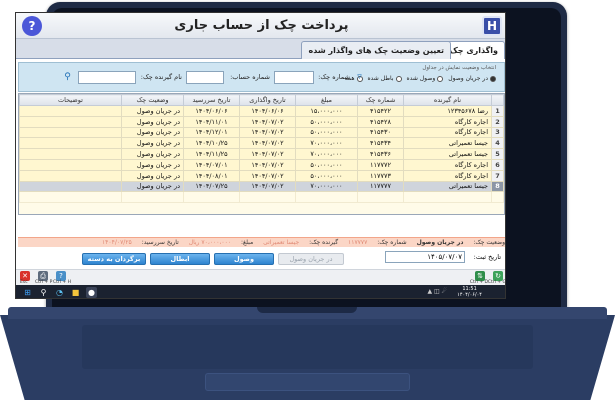 This screenshot has width=615, height=400. Describe the element at coordinates (380, 164) in the screenshot. I see `cell-check-number: ۱۱۷۷۷۲` at that location.